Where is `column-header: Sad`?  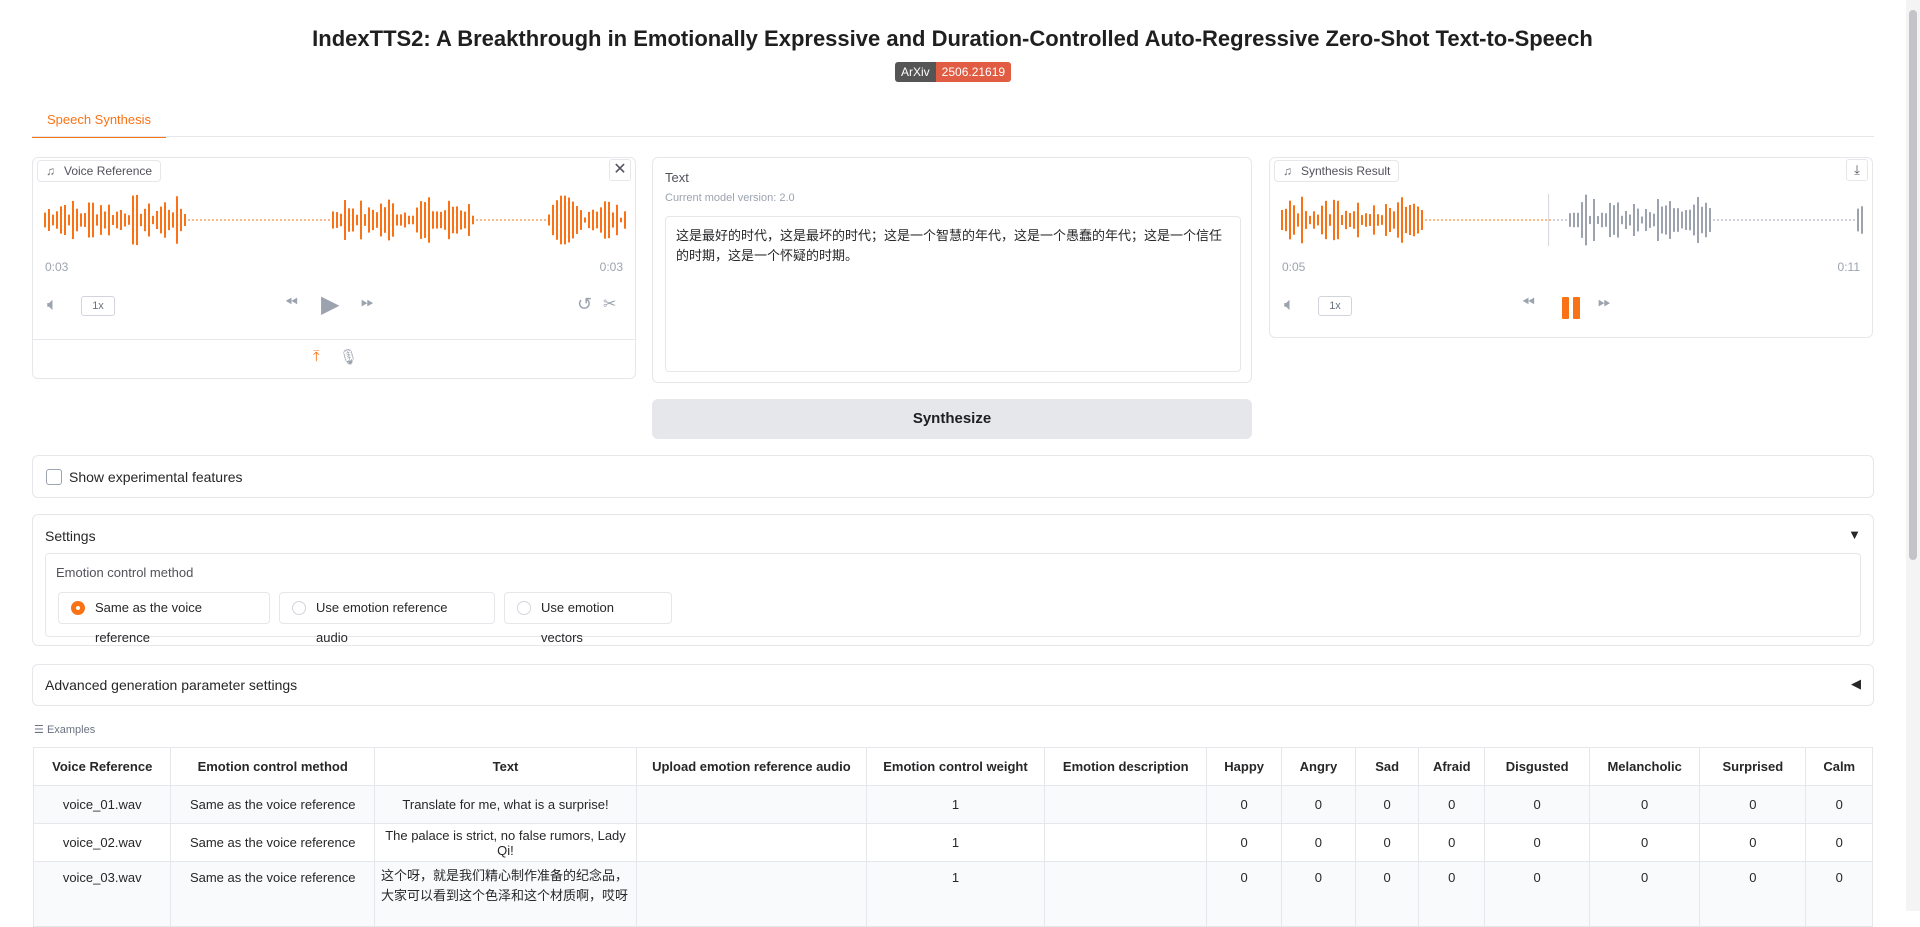 column-header: Sad is located at coordinates (1387, 766).